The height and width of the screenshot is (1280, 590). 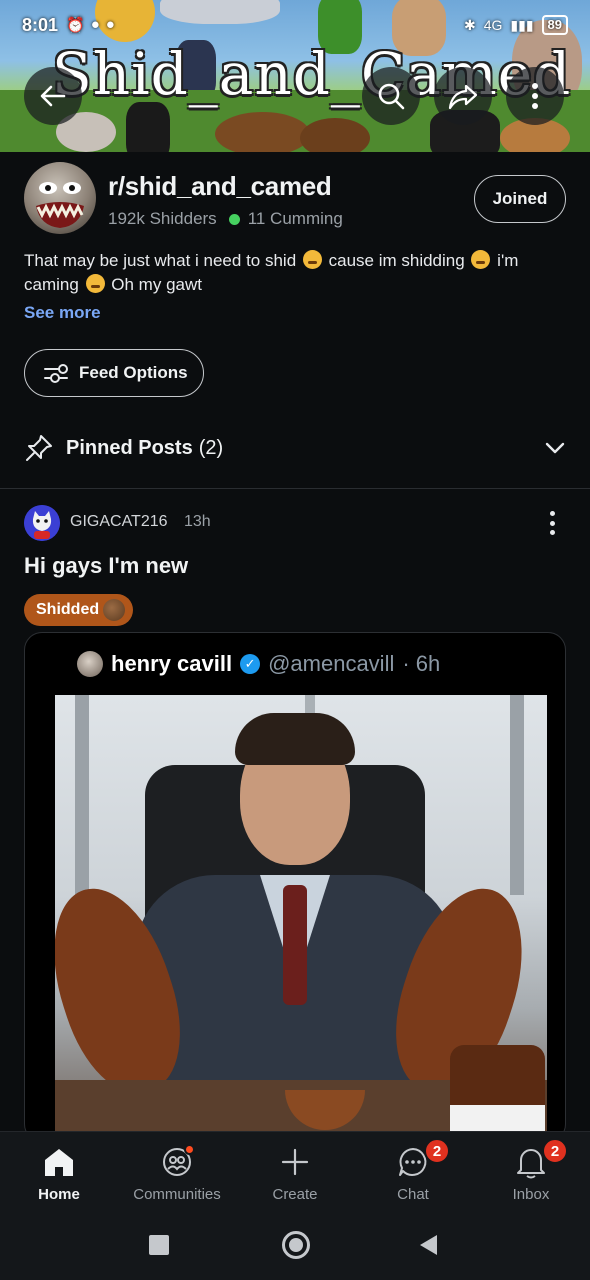 I want to click on back-arrow-icon, so click(x=53, y=96).